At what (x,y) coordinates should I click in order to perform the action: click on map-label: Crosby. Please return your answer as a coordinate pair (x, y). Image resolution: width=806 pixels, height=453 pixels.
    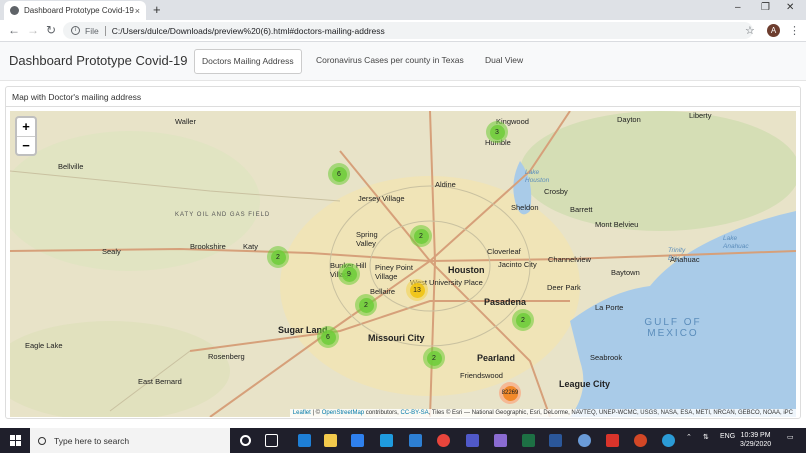
    Looking at the image, I should click on (556, 191).